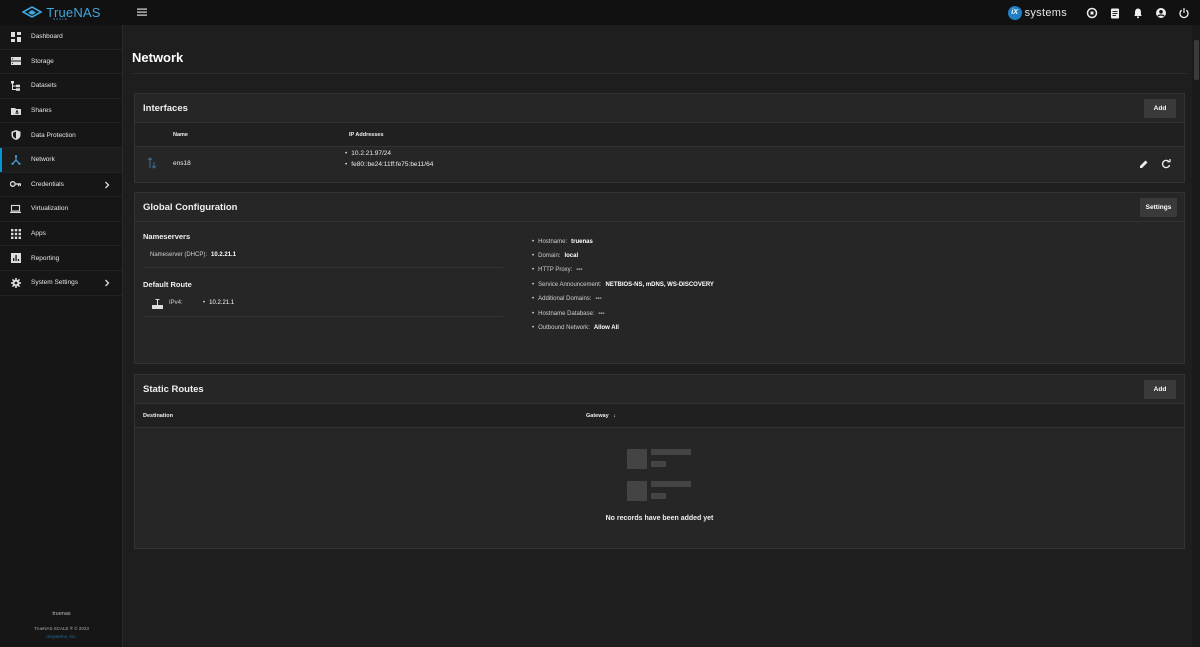 The width and height of the screenshot is (1200, 647). Describe the element at coordinates (1183, 12) in the screenshot. I see `power-icon` at that location.